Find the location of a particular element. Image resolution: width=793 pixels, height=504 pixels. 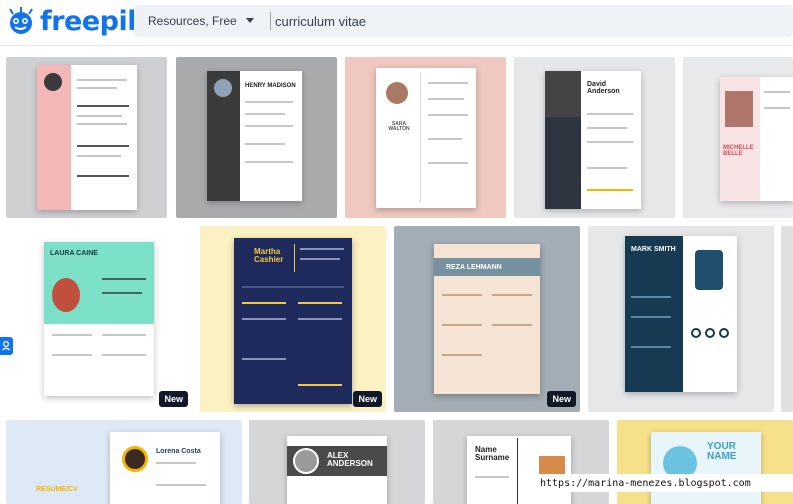

resume-name: Lorena Costa is located at coordinates (178, 451).